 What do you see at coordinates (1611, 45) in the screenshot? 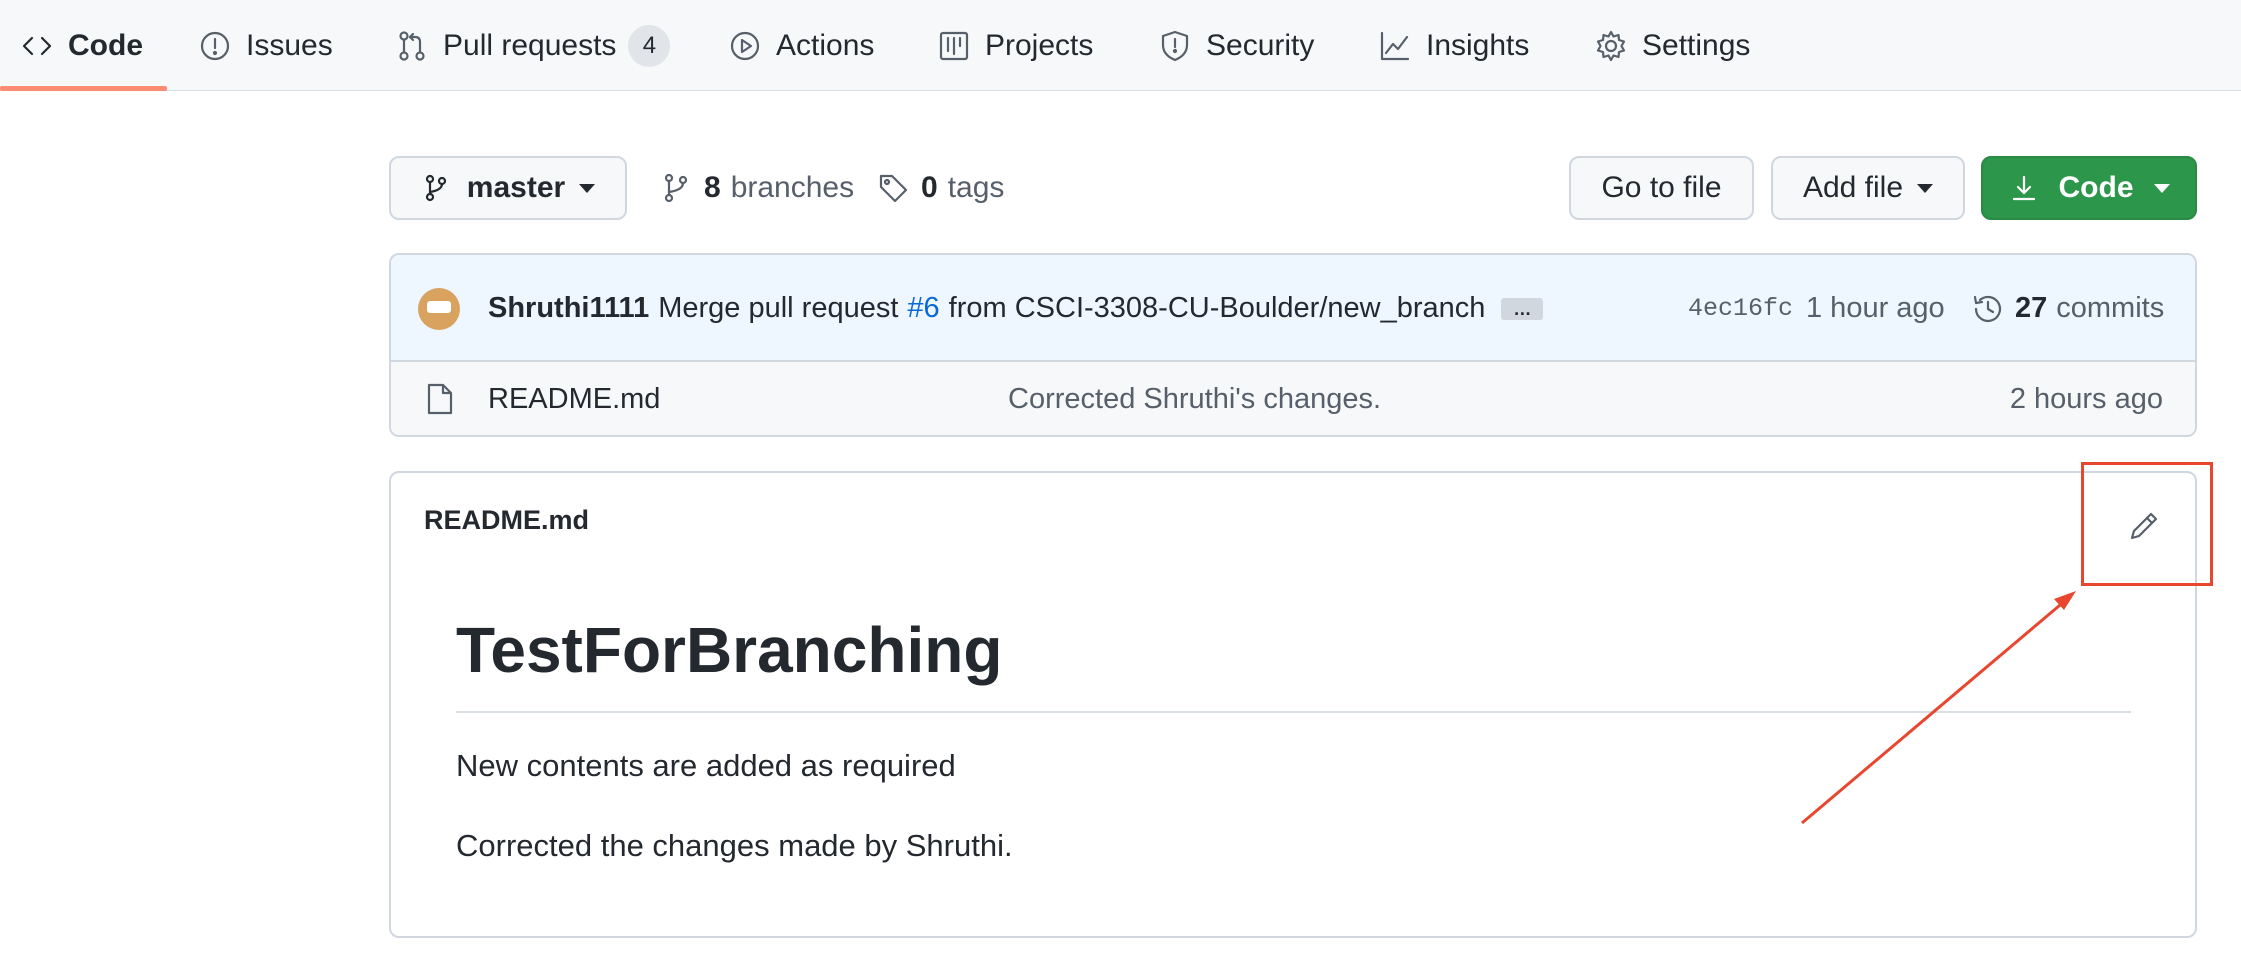
I see `gear-icon` at bounding box center [1611, 45].